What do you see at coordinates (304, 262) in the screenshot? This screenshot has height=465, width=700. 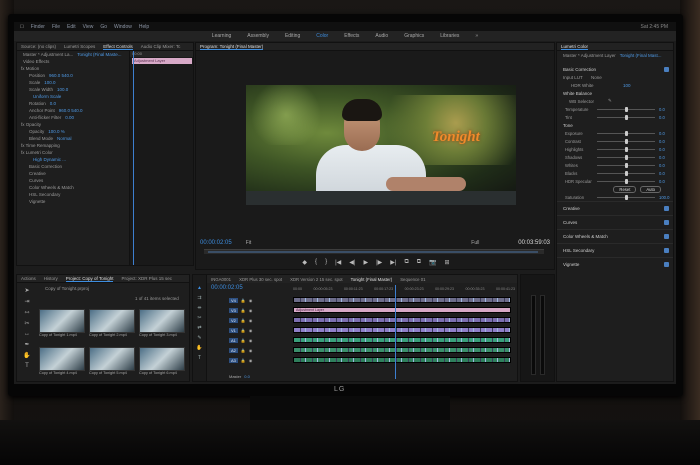 I see `add-marker-icon: ◆` at bounding box center [304, 262].